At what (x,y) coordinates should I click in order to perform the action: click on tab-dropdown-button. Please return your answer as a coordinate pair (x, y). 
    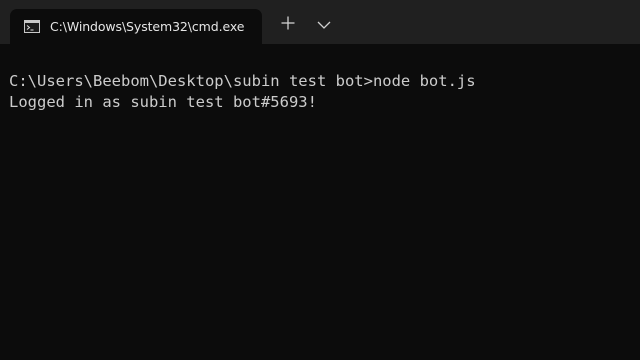
    Looking at the image, I should click on (324, 25).